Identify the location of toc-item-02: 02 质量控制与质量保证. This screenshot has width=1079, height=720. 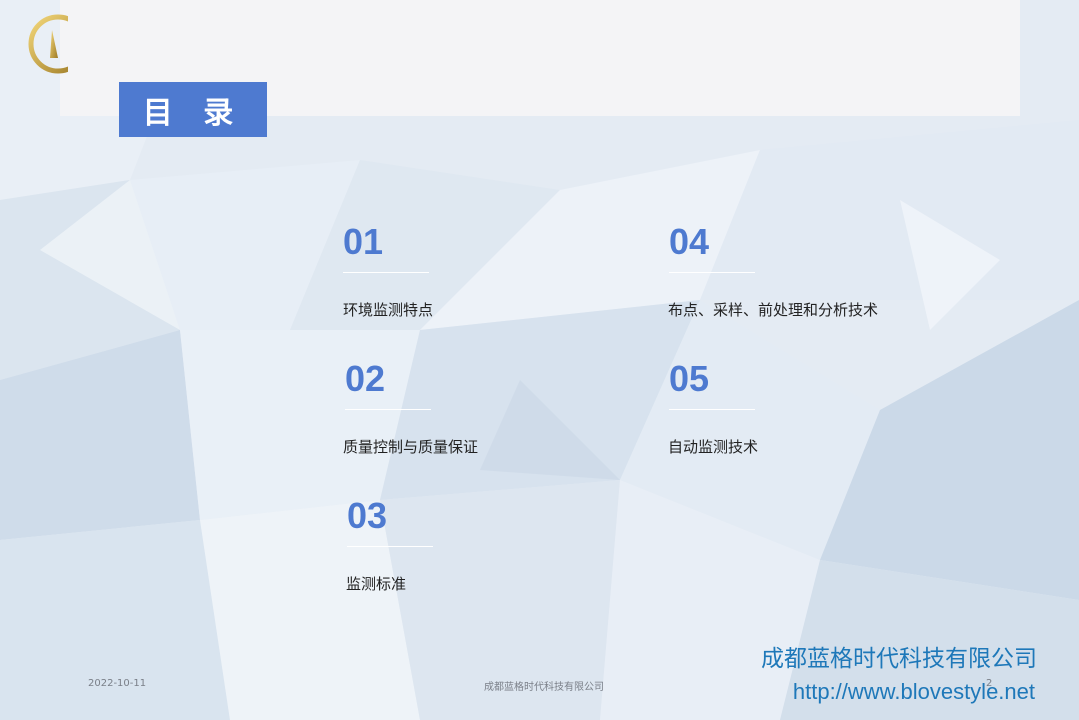
(411, 407).